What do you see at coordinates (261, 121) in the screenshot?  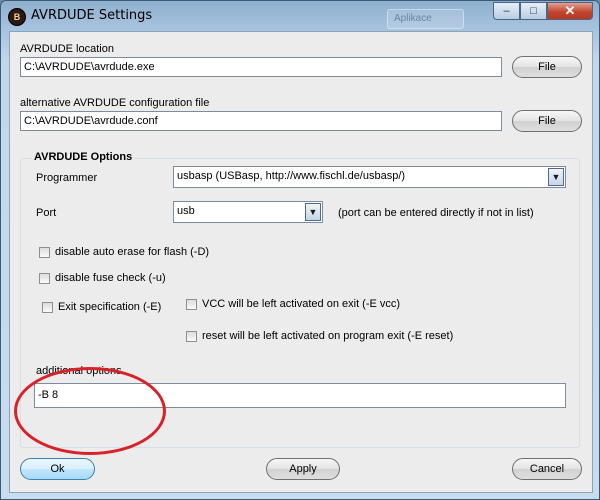 I see `config-file-input: C:\AVRDUDE\avrdude.conf` at bounding box center [261, 121].